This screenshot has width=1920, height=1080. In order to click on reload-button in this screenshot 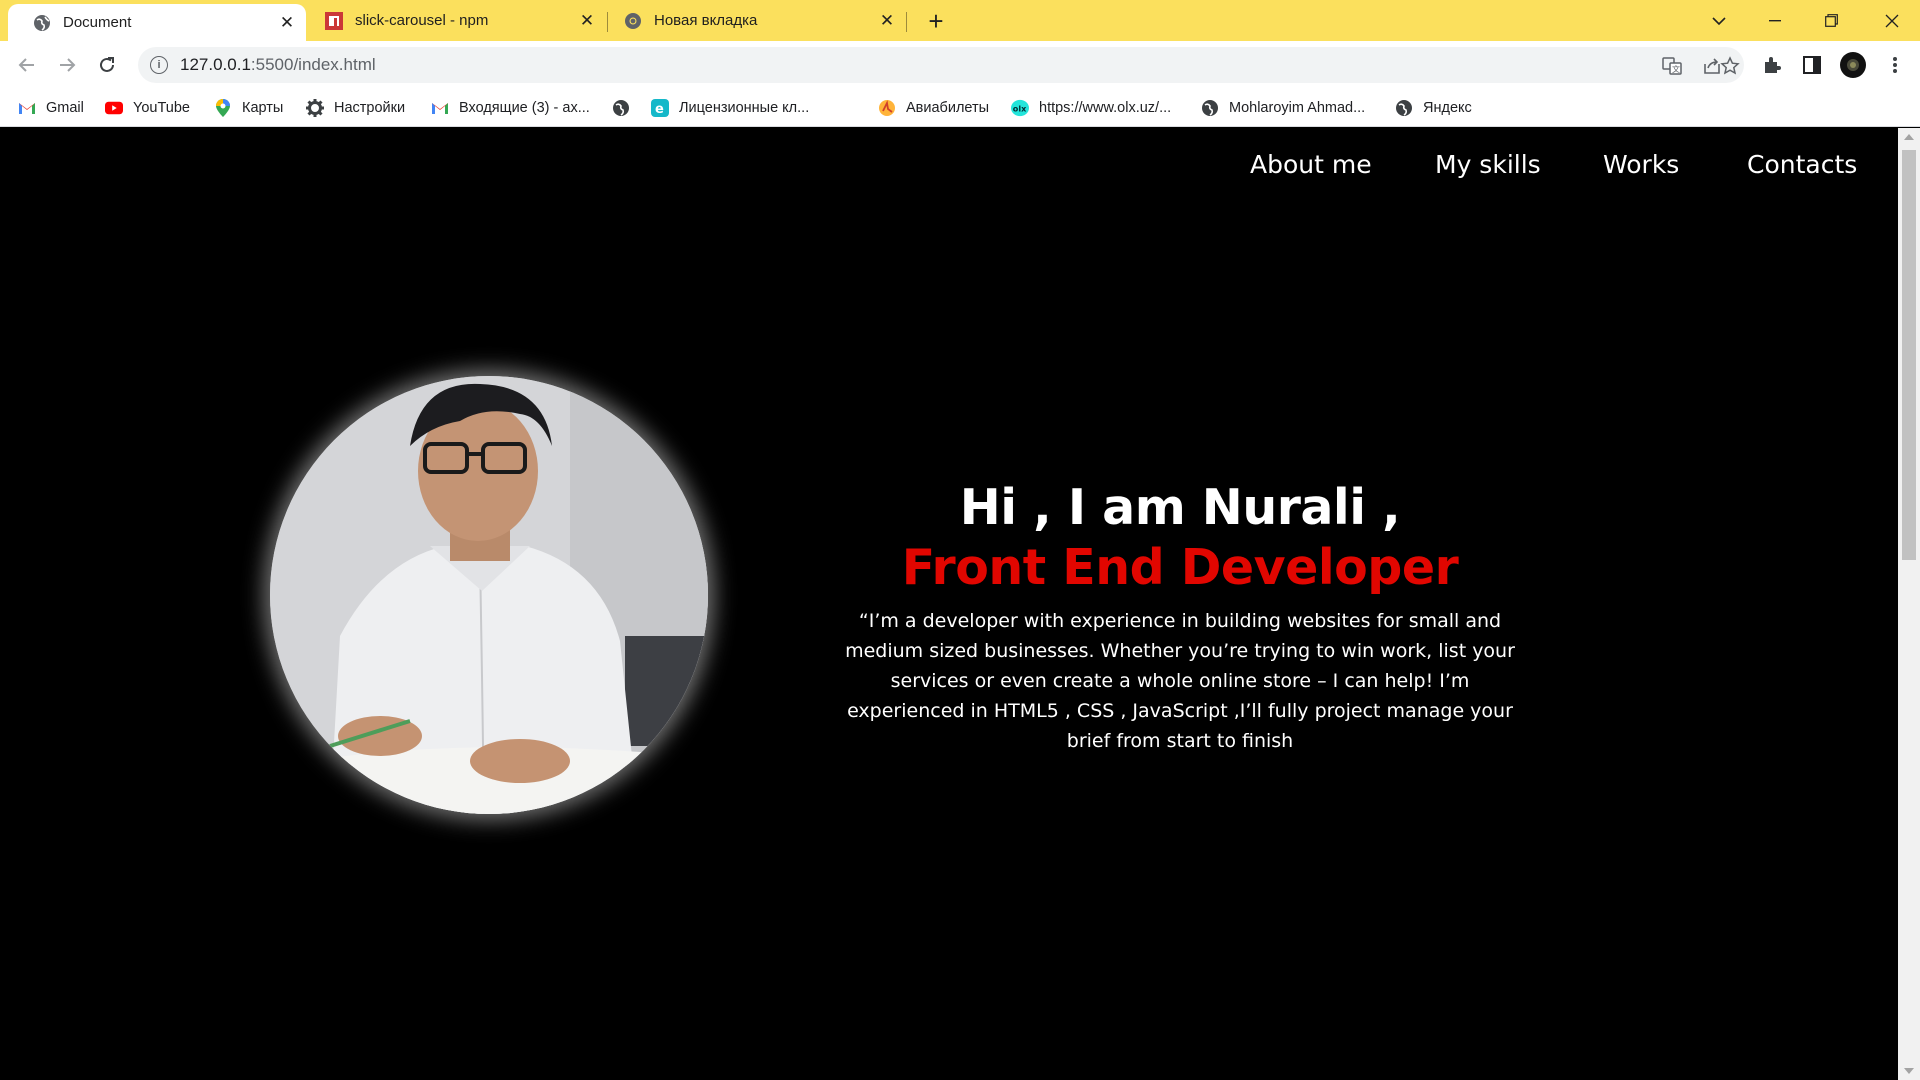, I will do `click(107, 65)`.